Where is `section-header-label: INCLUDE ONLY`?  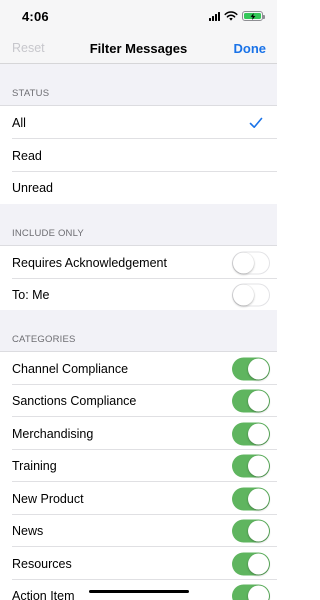
section-header-label: INCLUDE ONLY is located at coordinates (48, 233).